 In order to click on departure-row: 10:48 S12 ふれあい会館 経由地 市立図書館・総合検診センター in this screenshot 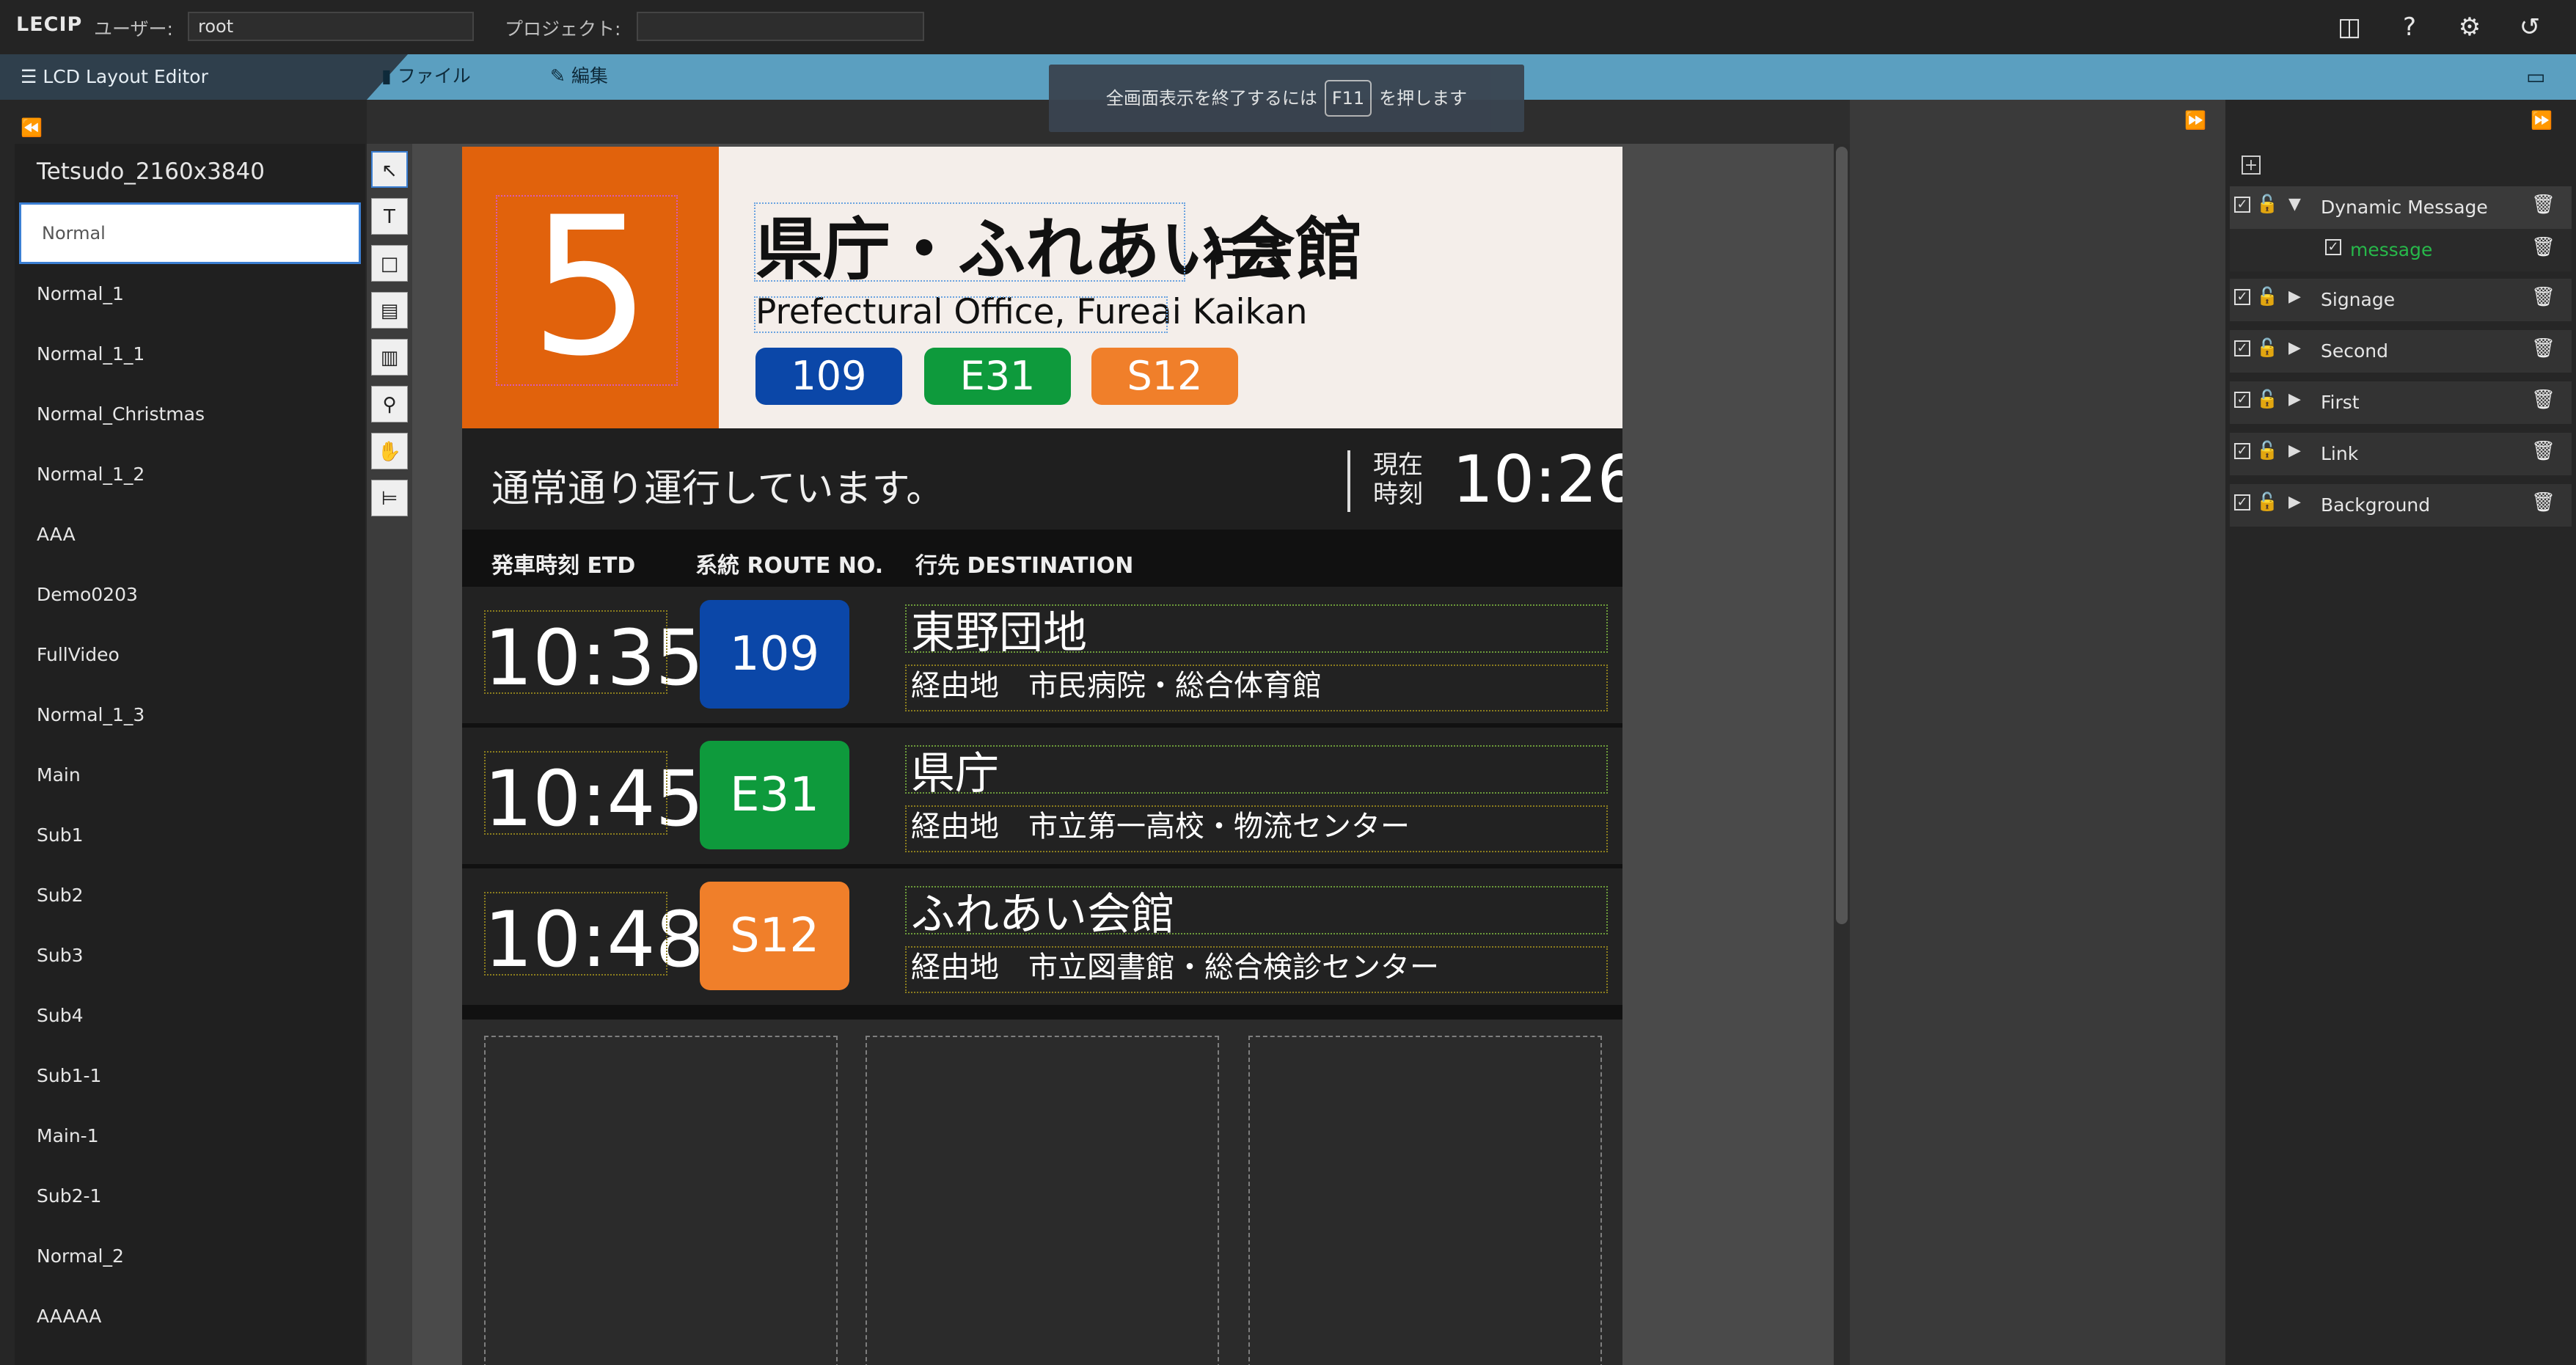, I will do `click(1042, 936)`.